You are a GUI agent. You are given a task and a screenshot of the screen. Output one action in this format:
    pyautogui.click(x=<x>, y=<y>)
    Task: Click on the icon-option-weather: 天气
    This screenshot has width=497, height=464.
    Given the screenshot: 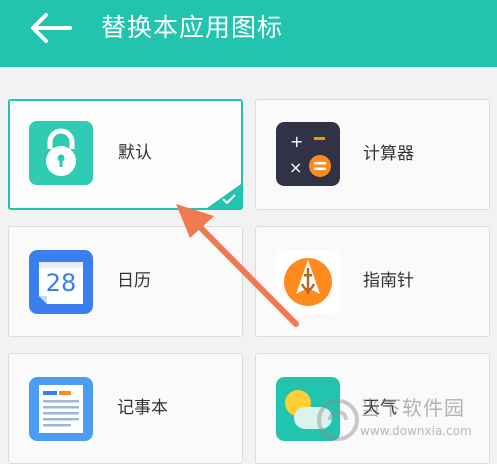 What is the action you would take?
    pyautogui.click(x=372, y=408)
    